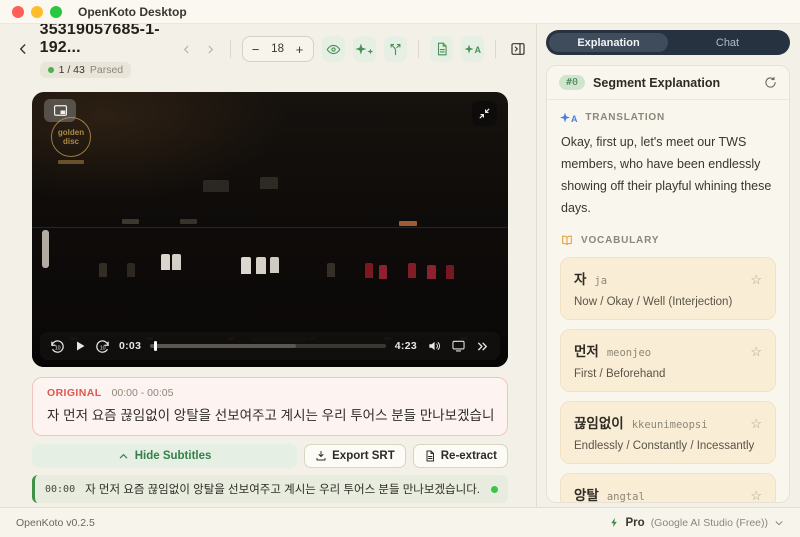 The width and height of the screenshot is (800, 537). What do you see at coordinates (625, 496) in the screenshot?
I see `vocab-romanization: angtal` at bounding box center [625, 496].